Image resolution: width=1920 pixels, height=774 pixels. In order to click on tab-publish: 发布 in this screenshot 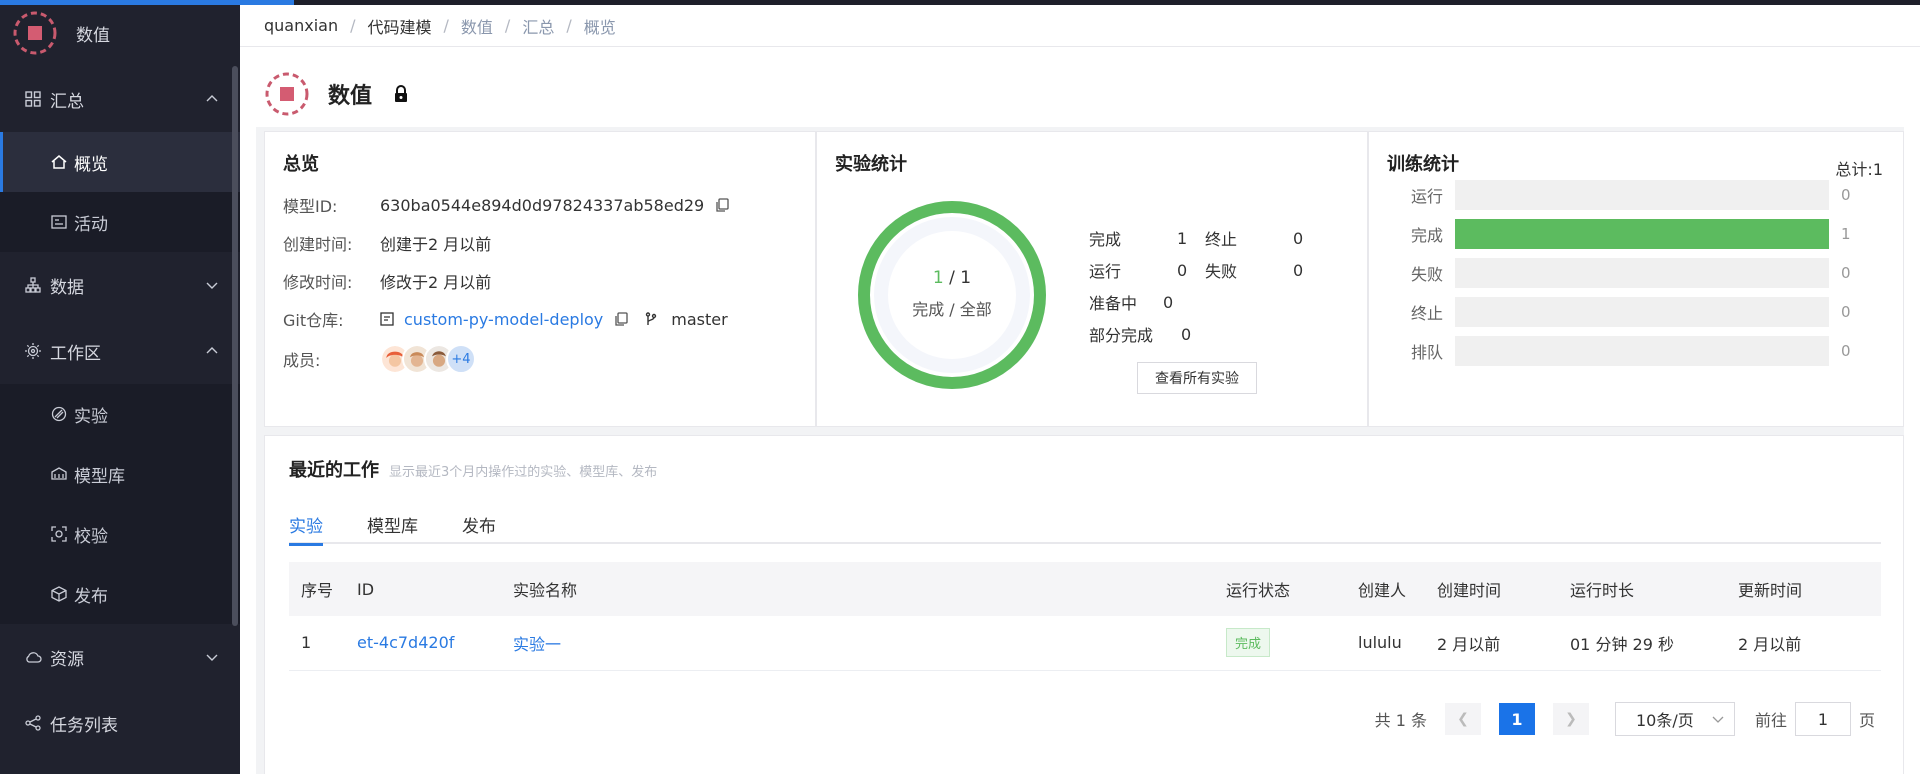, I will do `click(479, 525)`.